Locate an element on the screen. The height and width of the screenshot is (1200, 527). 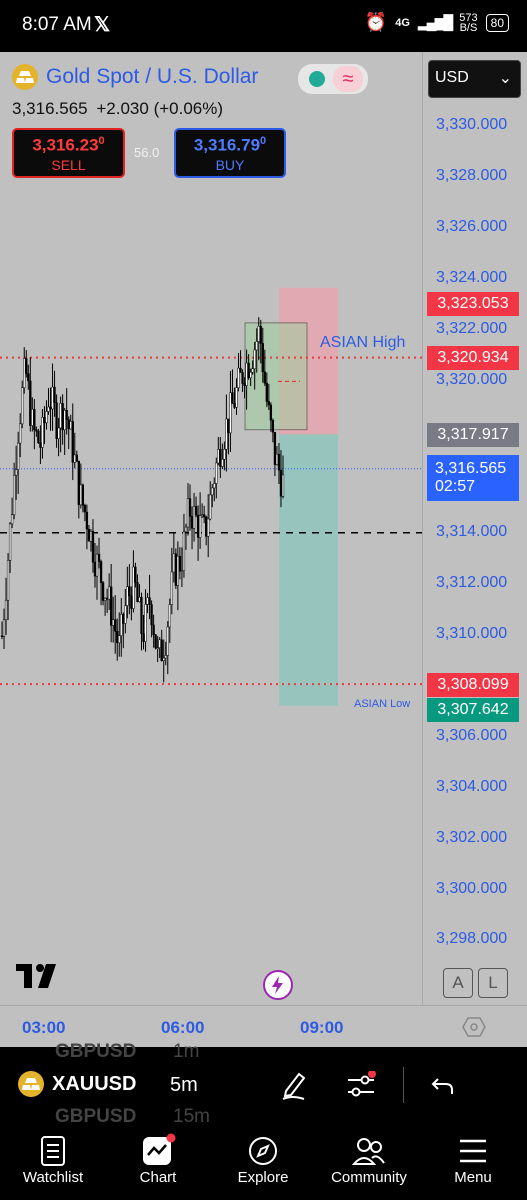
indicators-sliders-icon is located at coordinates (361, 1088).